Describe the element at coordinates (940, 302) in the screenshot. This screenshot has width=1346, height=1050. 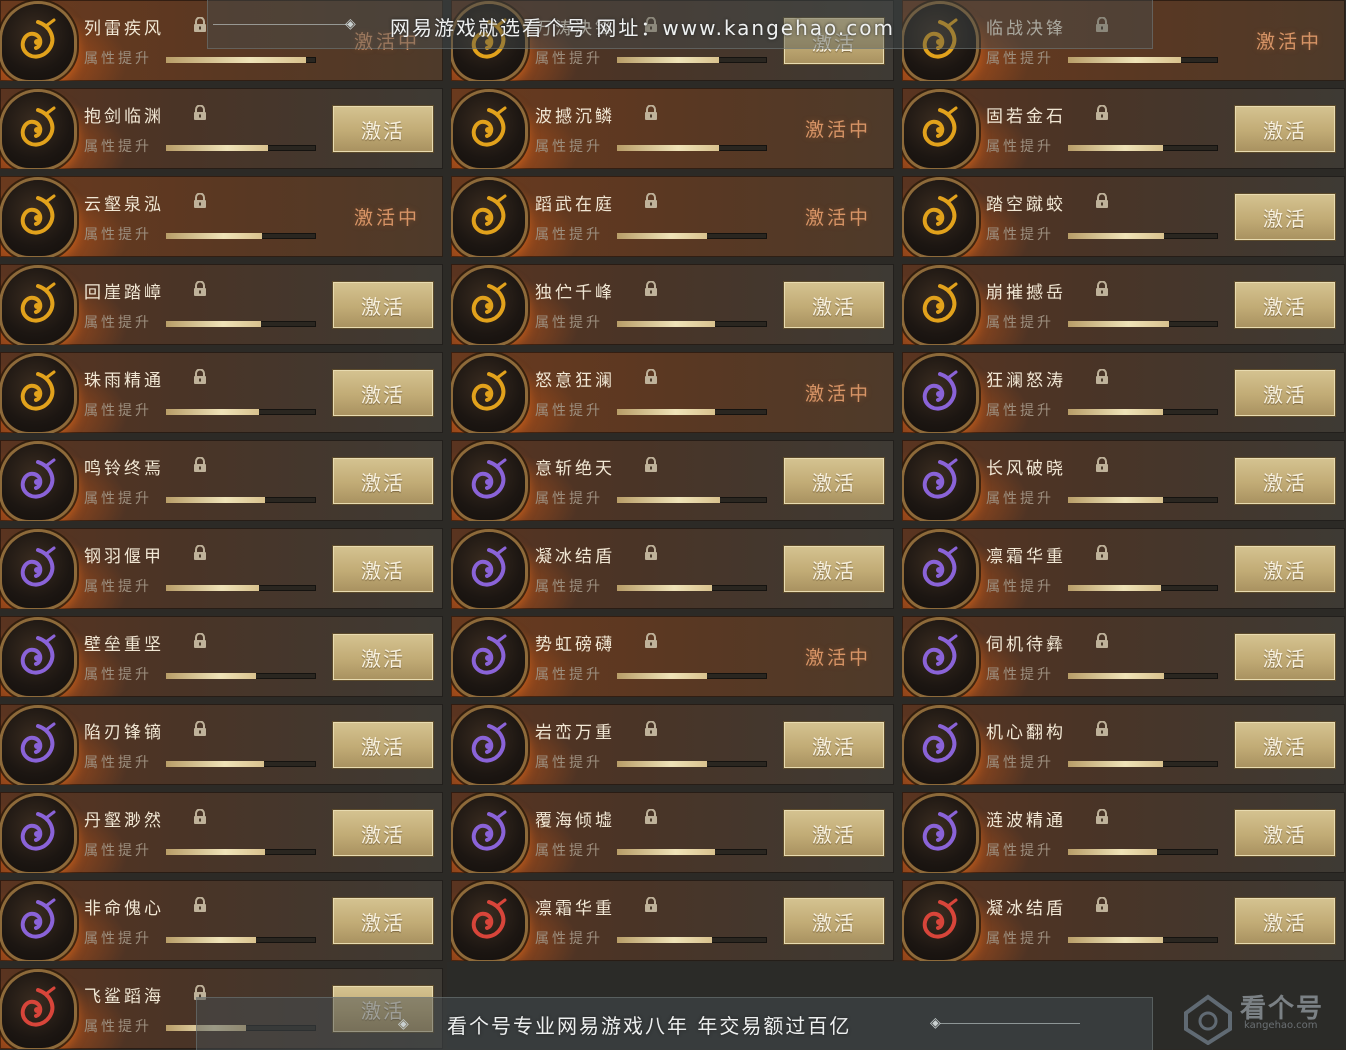
I see `gold-ring-icon` at that location.